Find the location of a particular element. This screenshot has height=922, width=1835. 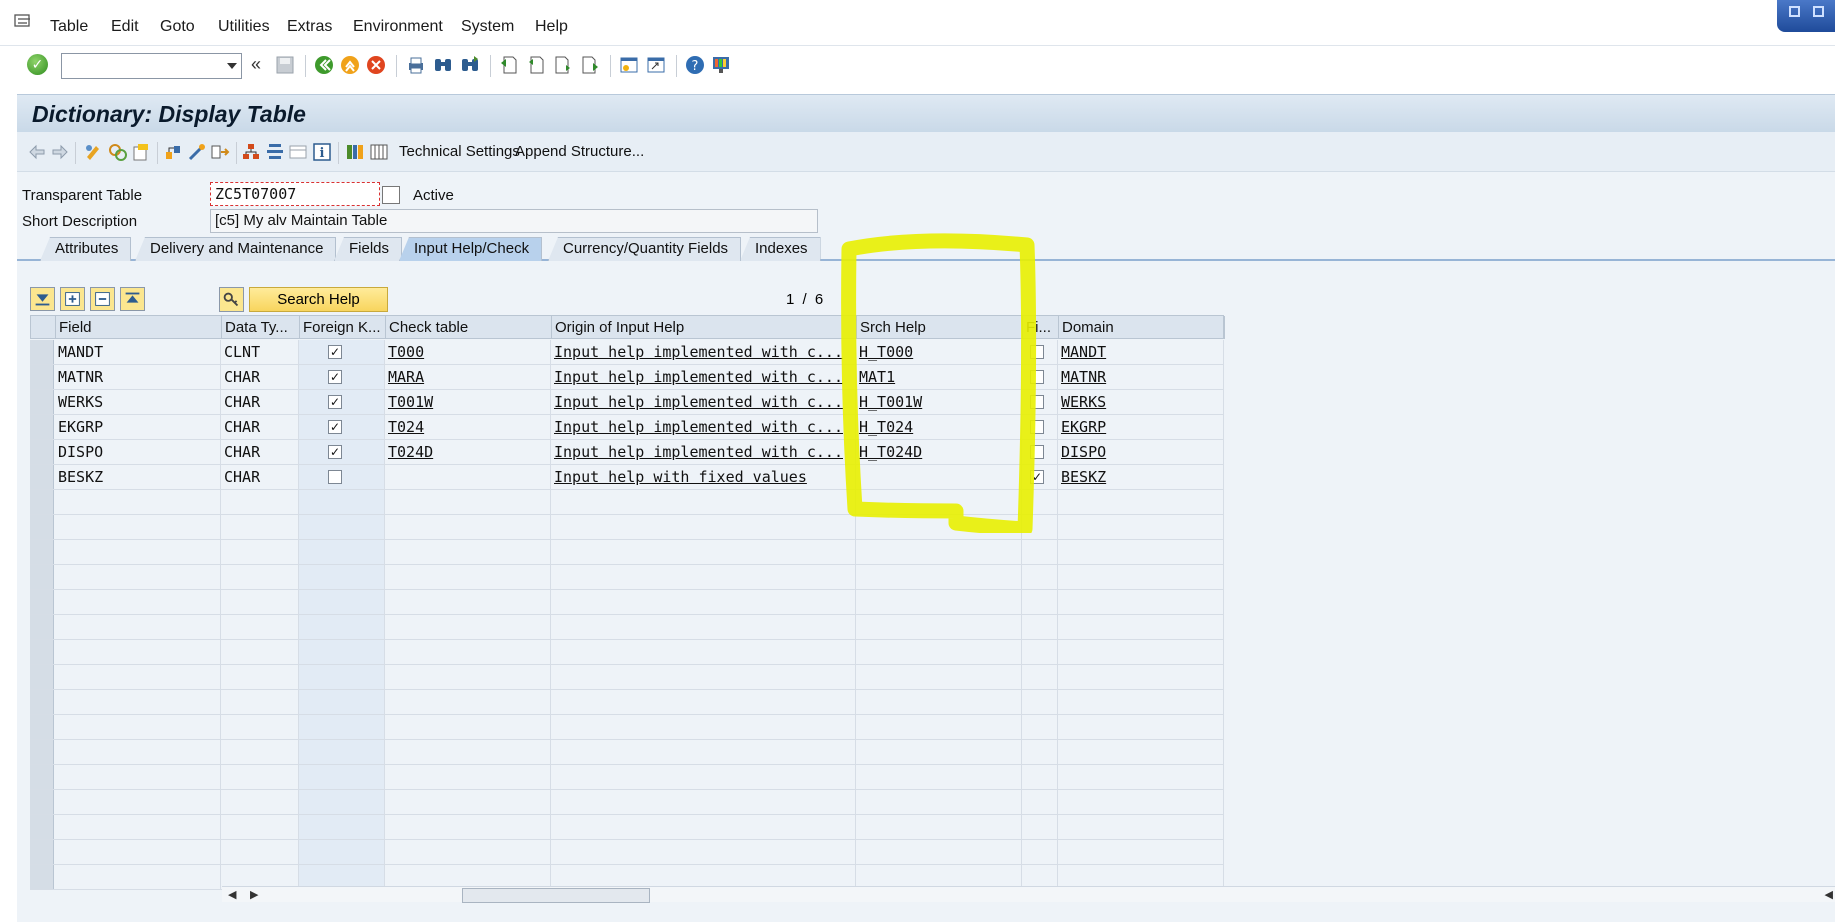

enter-icon: ✓ is located at coordinates (37, 64).